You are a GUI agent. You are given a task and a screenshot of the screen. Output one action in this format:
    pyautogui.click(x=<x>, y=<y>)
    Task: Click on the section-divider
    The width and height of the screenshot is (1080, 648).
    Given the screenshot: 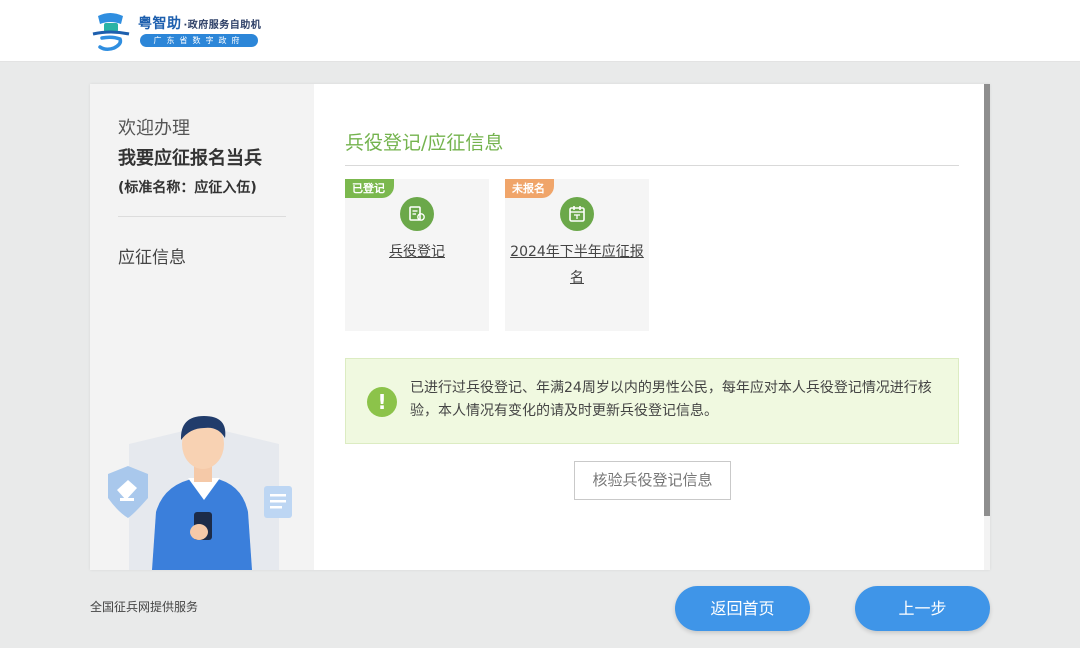 What is the action you would take?
    pyautogui.click(x=652, y=165)
    